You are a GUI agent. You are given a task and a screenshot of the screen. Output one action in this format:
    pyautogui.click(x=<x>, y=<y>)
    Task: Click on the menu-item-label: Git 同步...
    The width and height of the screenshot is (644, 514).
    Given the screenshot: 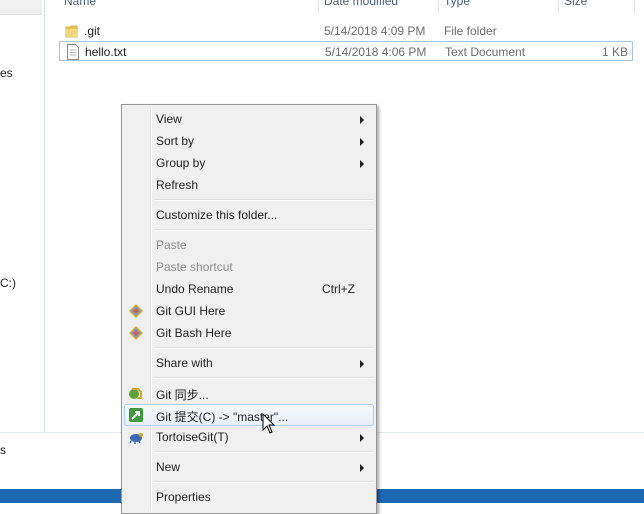 What is the action you would take?
    pyautogui.click(x=182, y=395)
    